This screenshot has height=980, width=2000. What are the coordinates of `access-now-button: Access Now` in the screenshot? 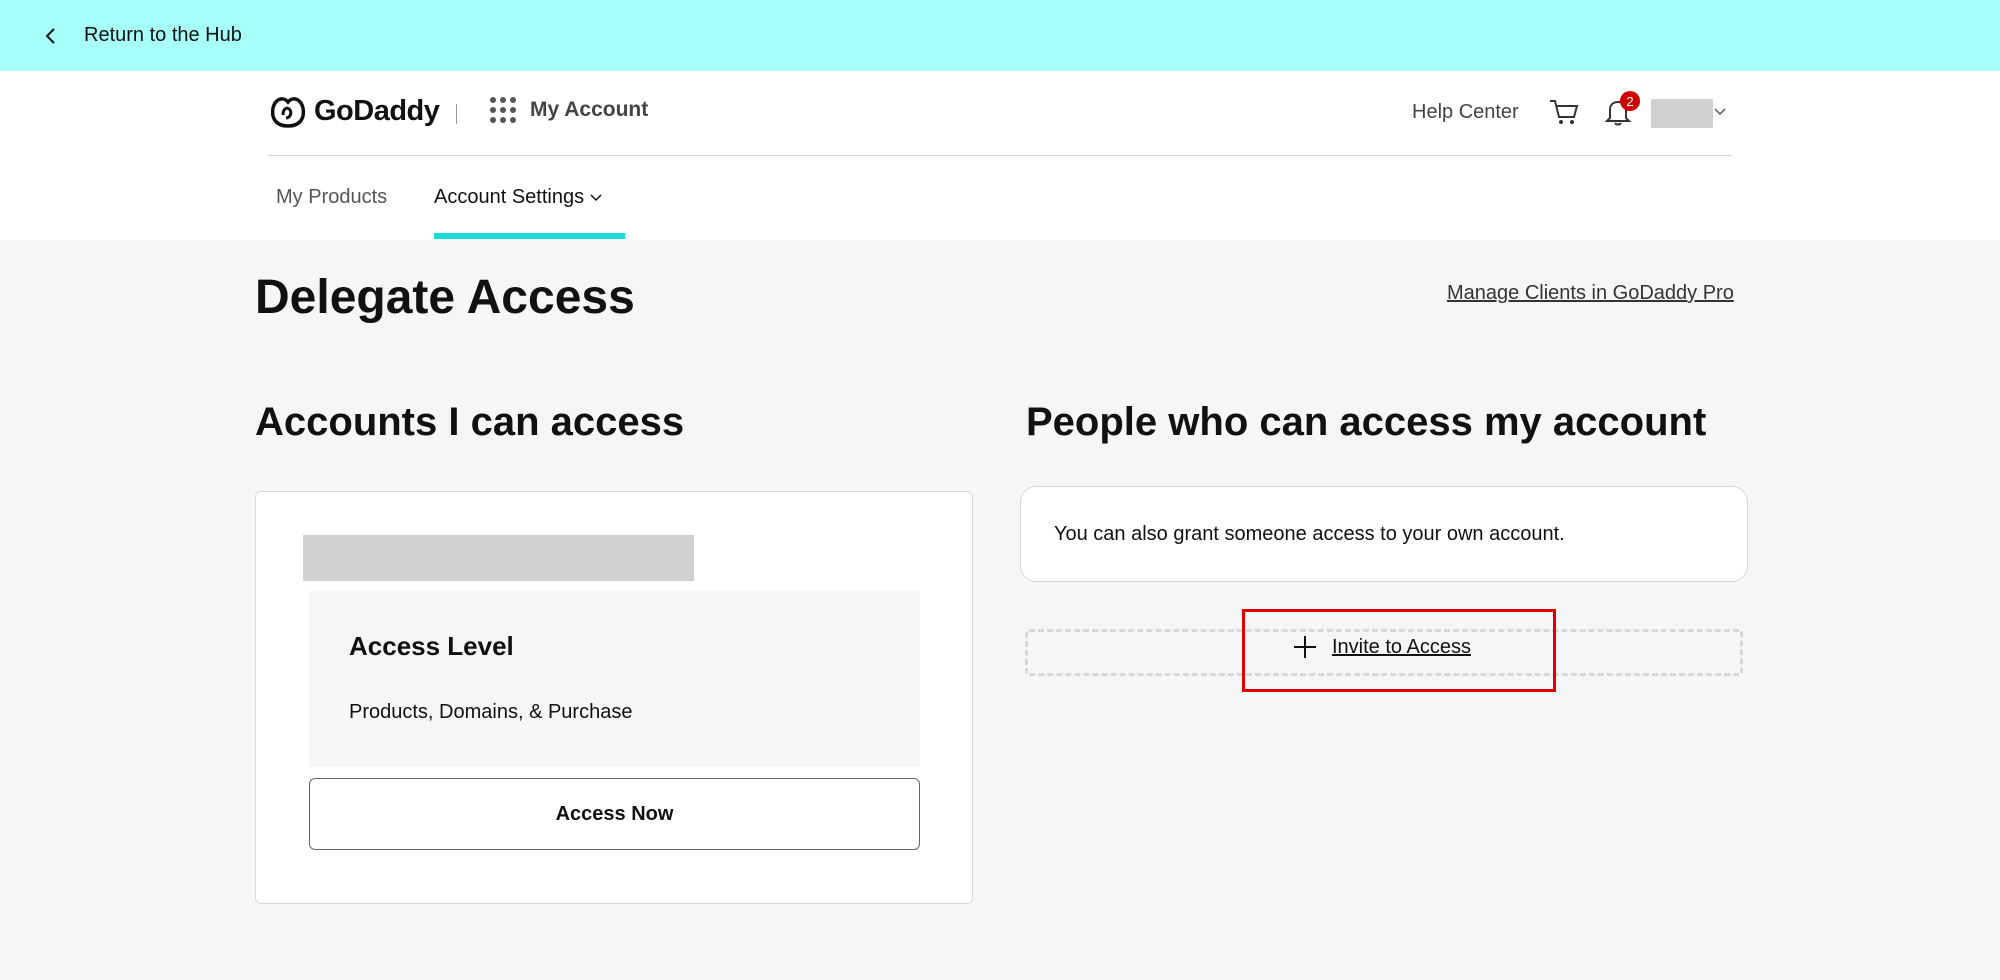 It's located at (614, 814).